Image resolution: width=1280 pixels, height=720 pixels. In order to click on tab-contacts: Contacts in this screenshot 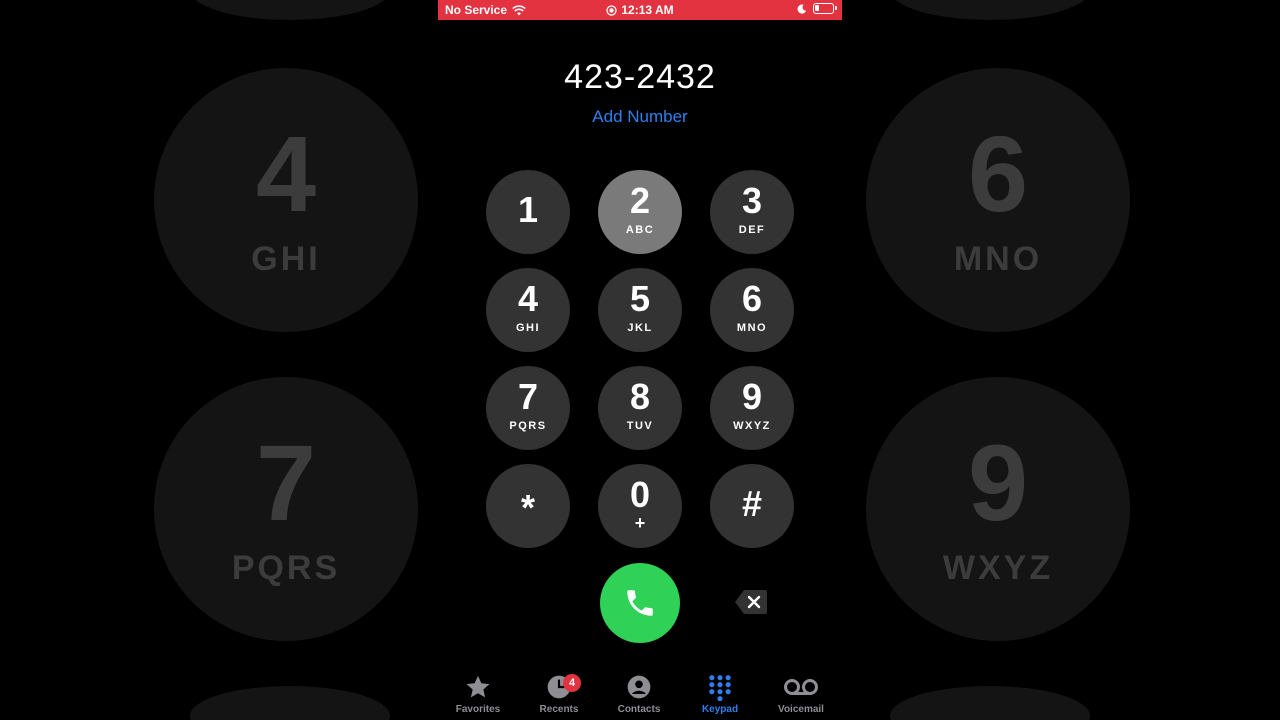, I will do `click(639, 692)`.